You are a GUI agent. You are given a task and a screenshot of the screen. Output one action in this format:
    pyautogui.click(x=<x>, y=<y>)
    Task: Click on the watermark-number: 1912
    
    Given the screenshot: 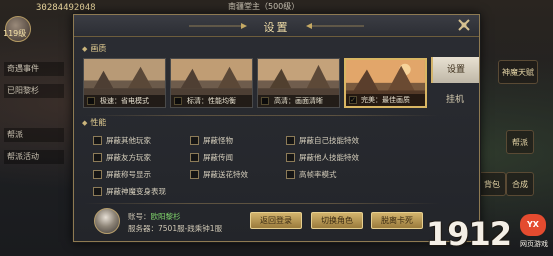 What is the action you would take?
    pyautogui.click(x=469, y=234)
    